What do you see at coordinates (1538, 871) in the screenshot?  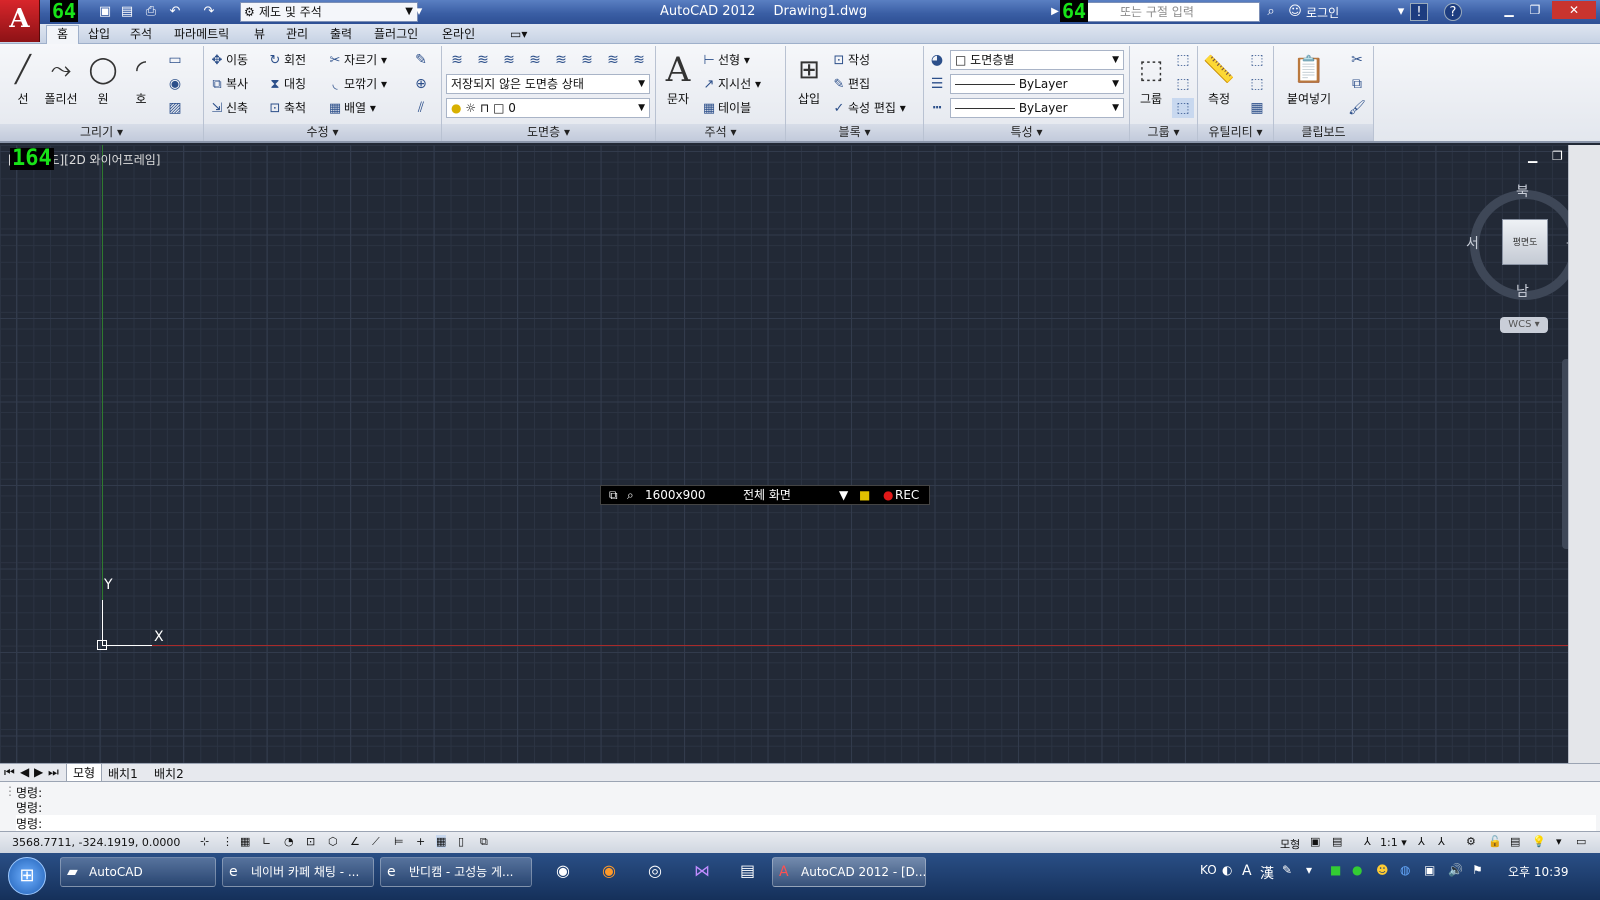 I see `taskbar-clock: 오후 10:39` at bounding box center [1538, 871].